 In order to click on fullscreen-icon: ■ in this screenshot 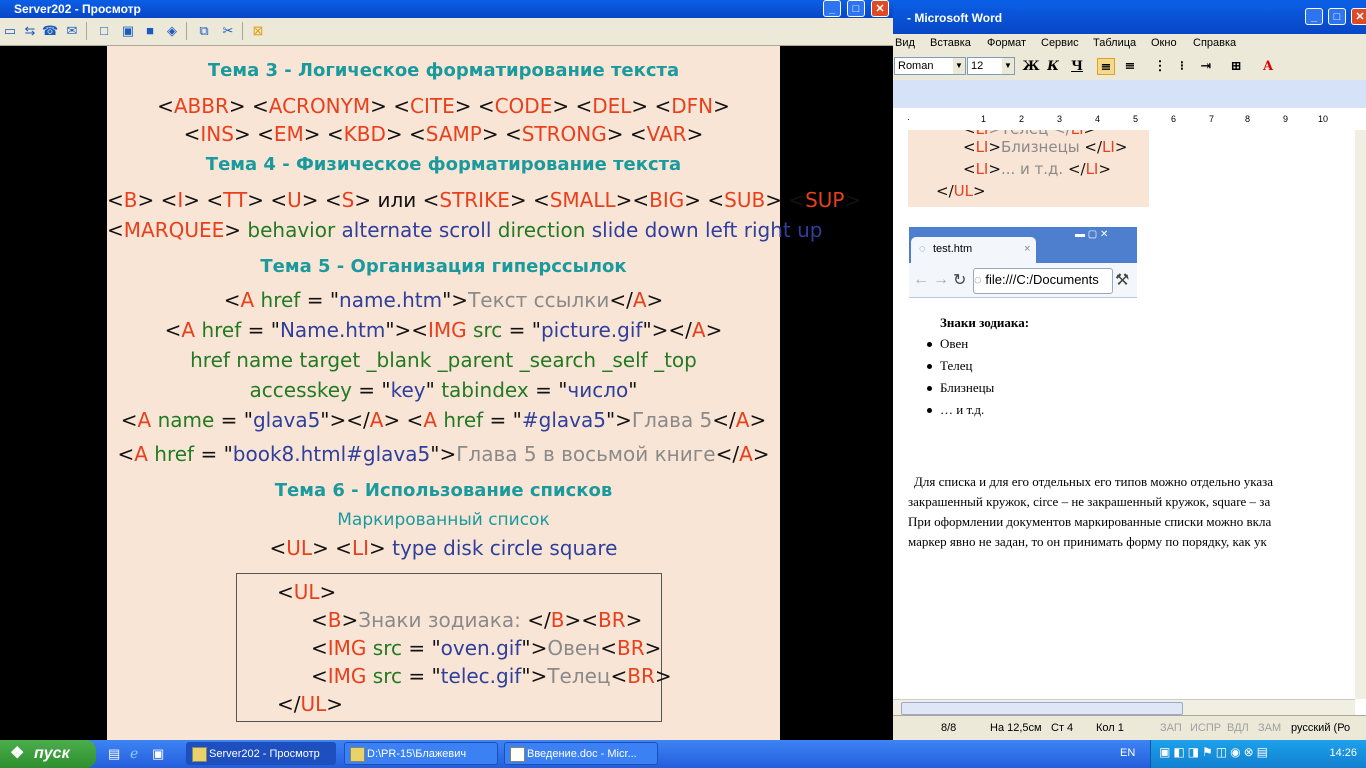, I will do `click(150, 31)`.